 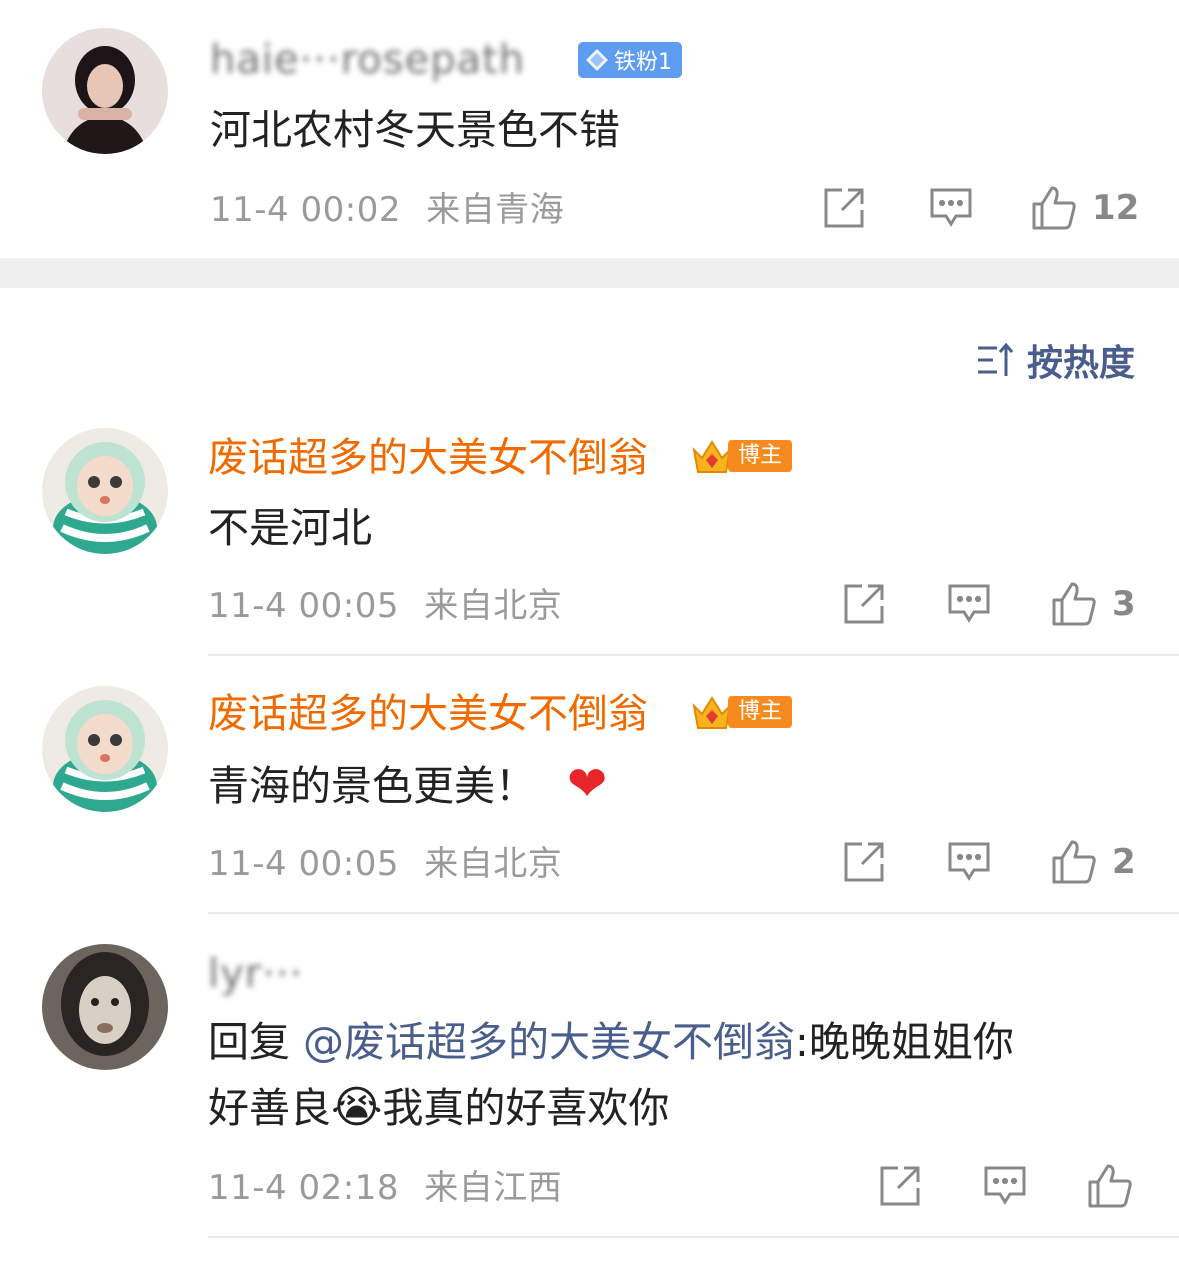 I want to click on diamond-icon, so click(x=597, y=60).